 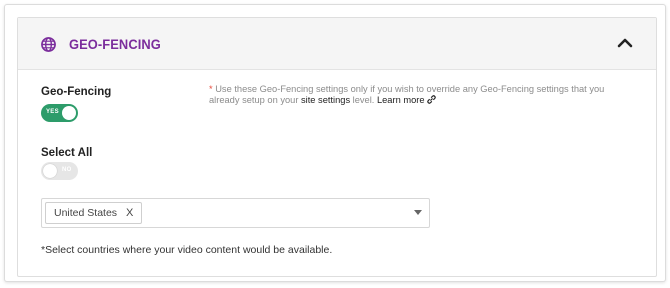 I want to click on link-icon, so click(x=431, y=99).